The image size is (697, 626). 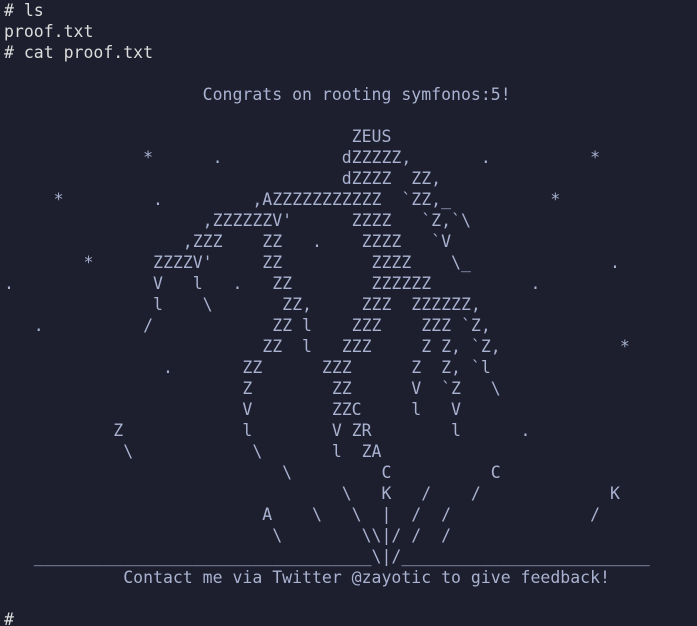 What do you see at coordinates (247, 325) in the screenshot?
I see `art-line: . / ZZ l ZZZ ZZZ `Z,` at bounding box center [247, 325].